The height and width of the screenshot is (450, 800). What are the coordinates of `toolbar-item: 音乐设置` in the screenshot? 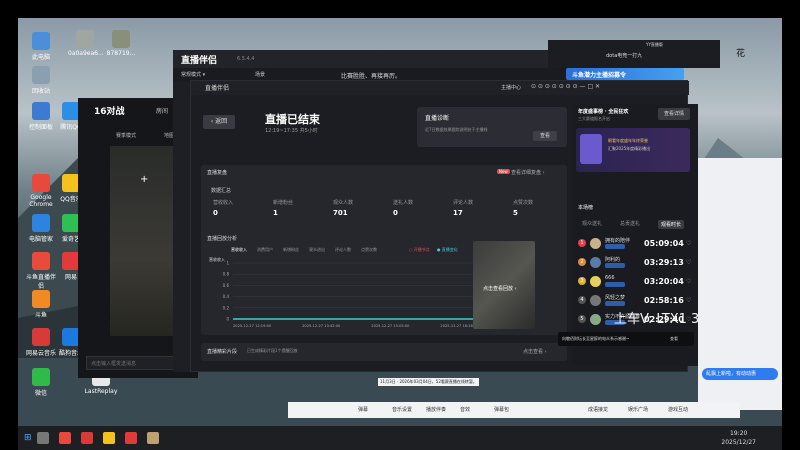 It's located at (402, 409).